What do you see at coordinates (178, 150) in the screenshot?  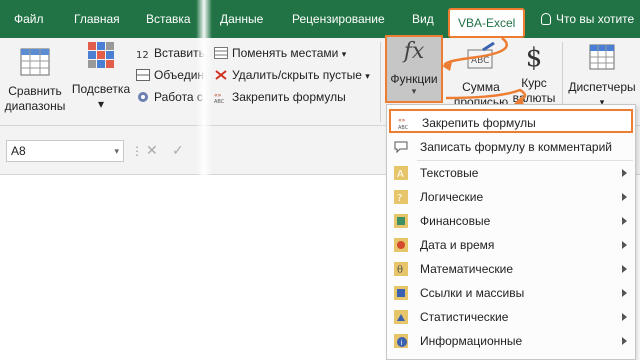 I see `enter-check-icon: ✓` at bounding box center [178, 150].